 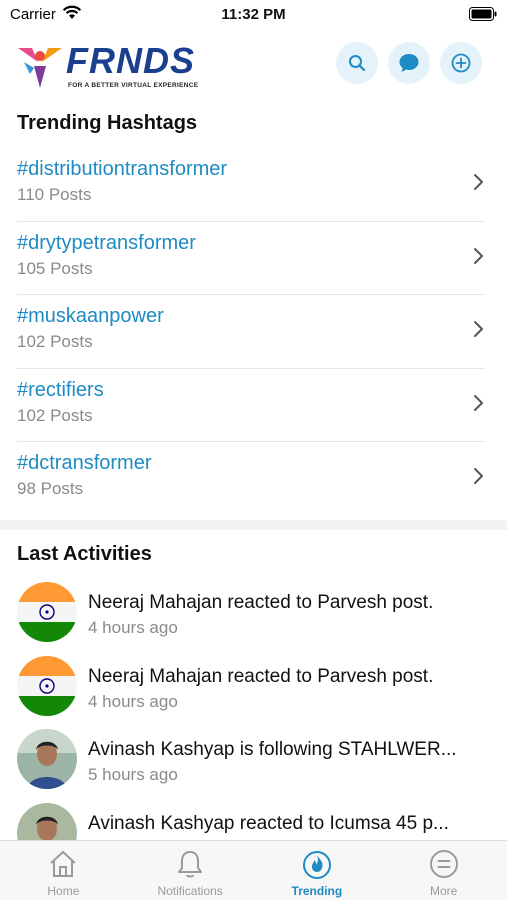 I want to click on add-circle-icon, so click(x=461, y=63).